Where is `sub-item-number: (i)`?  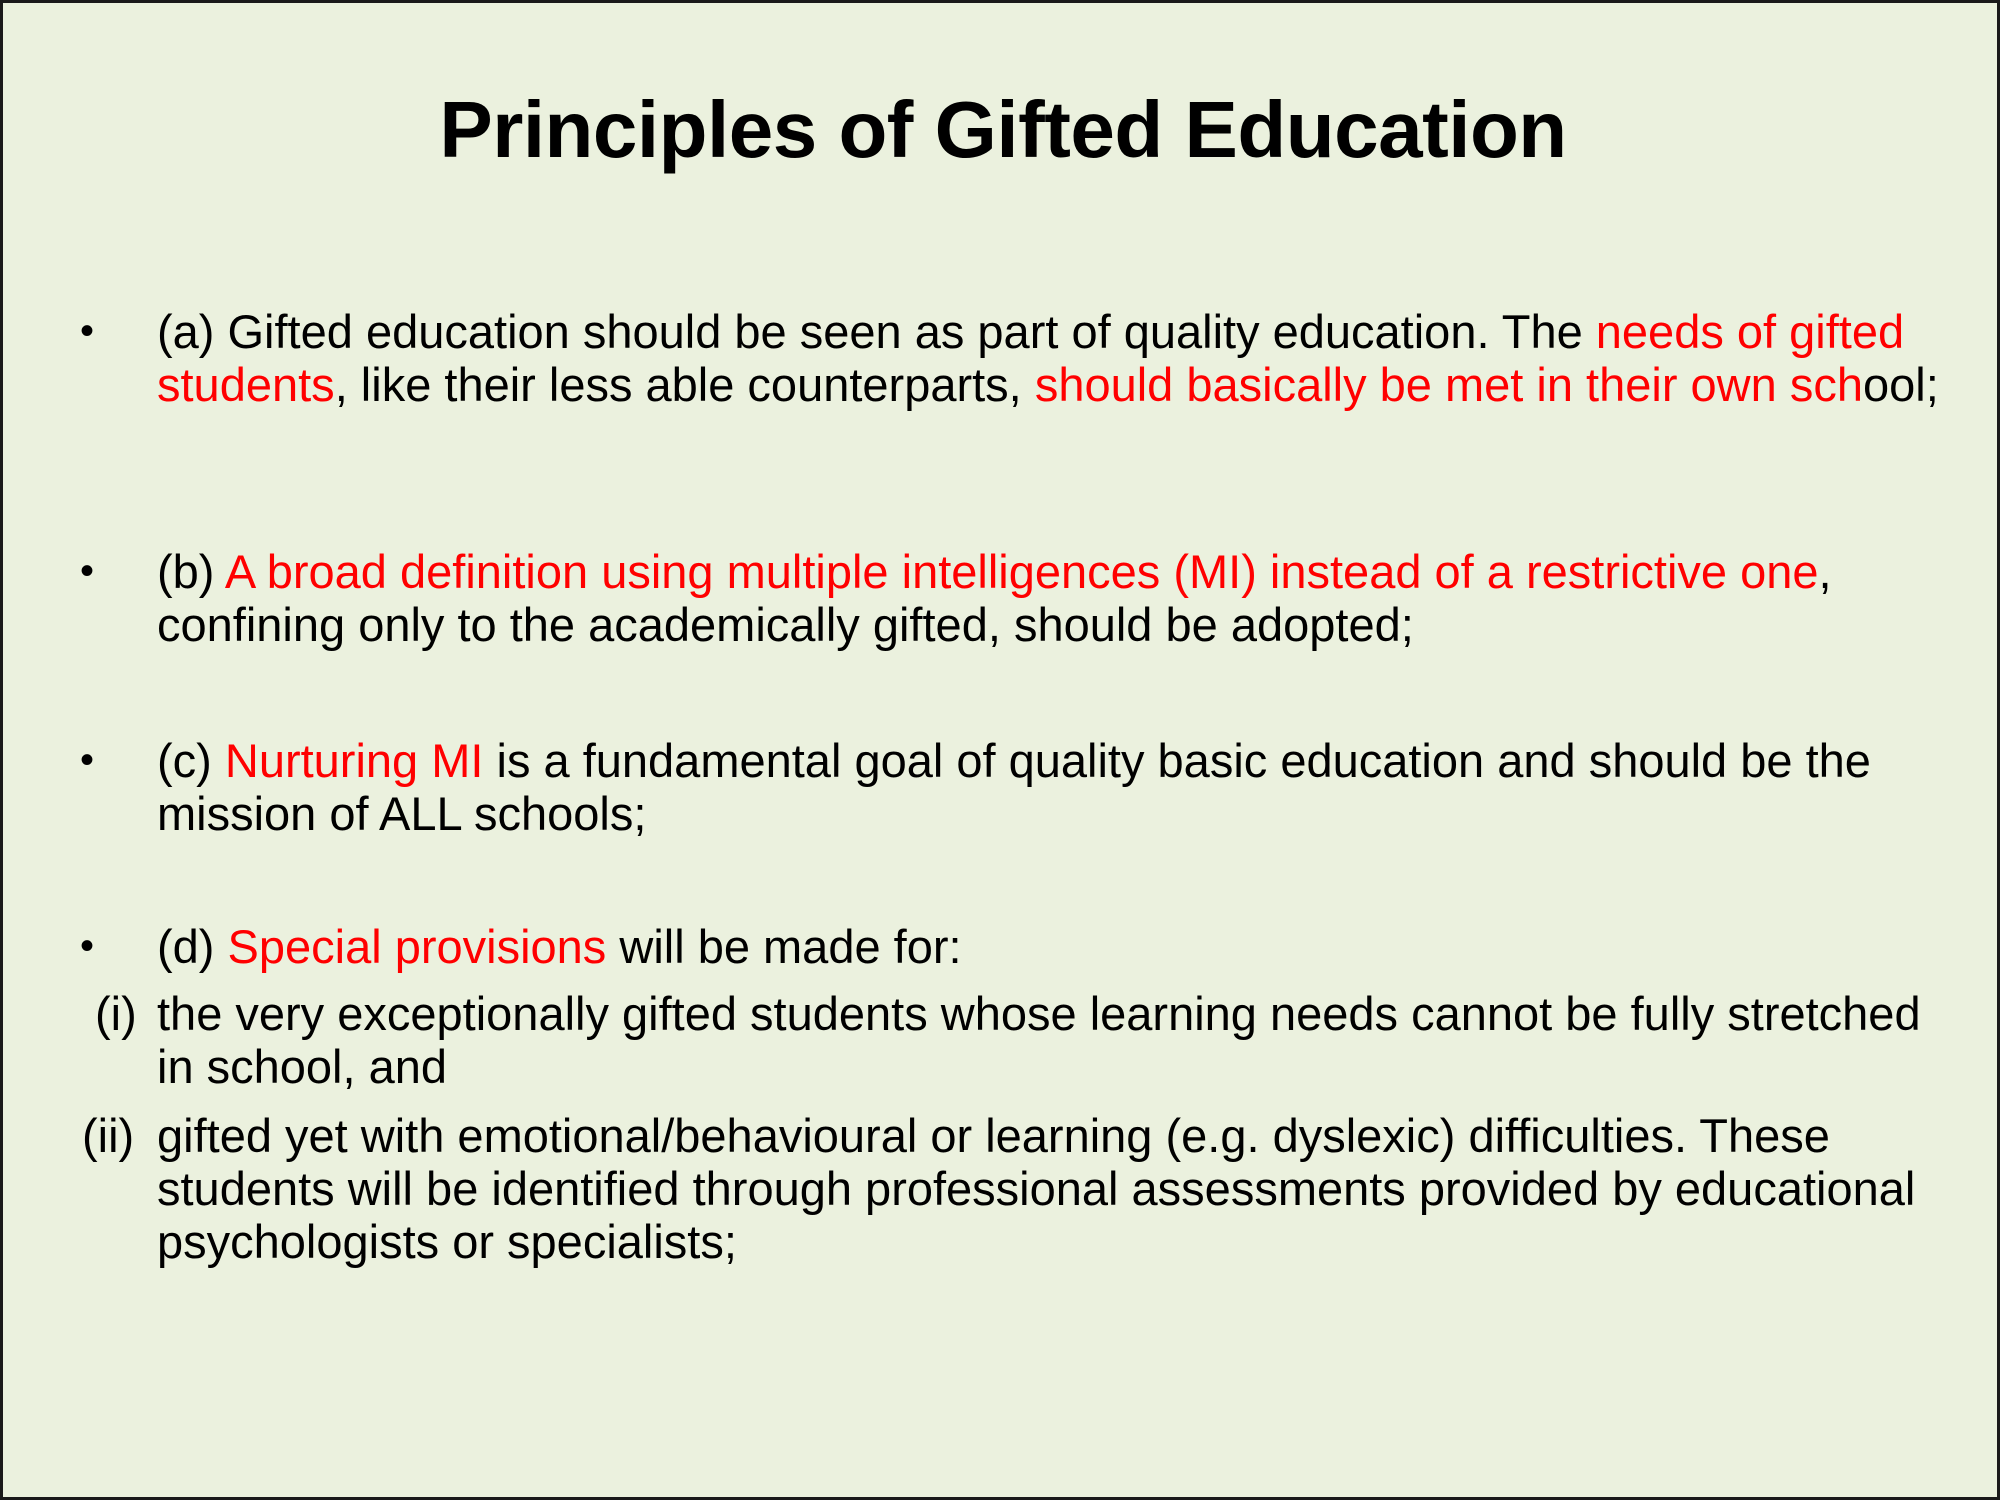 sub-item-number: (i) is located at coordinates (116, 1013).